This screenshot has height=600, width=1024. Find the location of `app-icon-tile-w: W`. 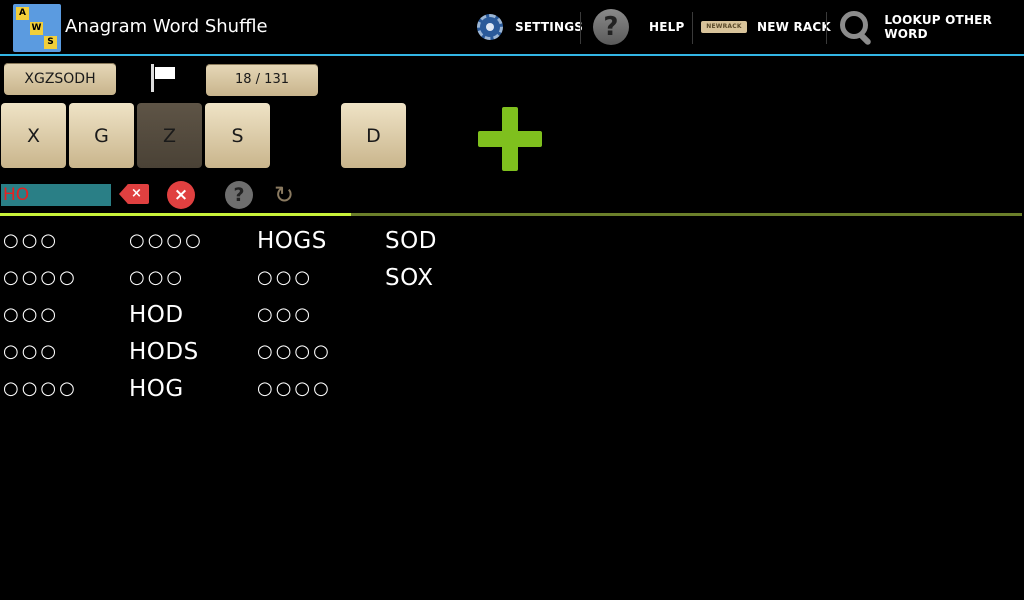

app-icon-tile-w: W is located at coordinates (36, 28).